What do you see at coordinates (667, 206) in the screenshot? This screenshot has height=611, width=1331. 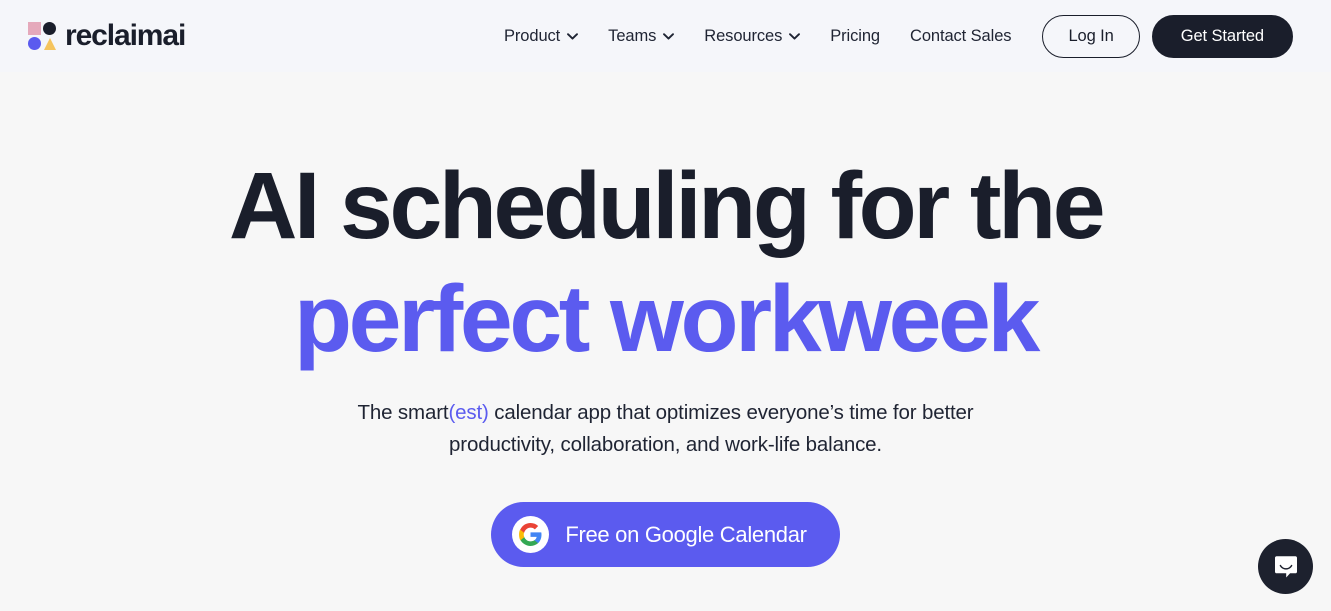 I see `hero-headline-line1: AI scheduling for the` at bounding box center [667, 206].